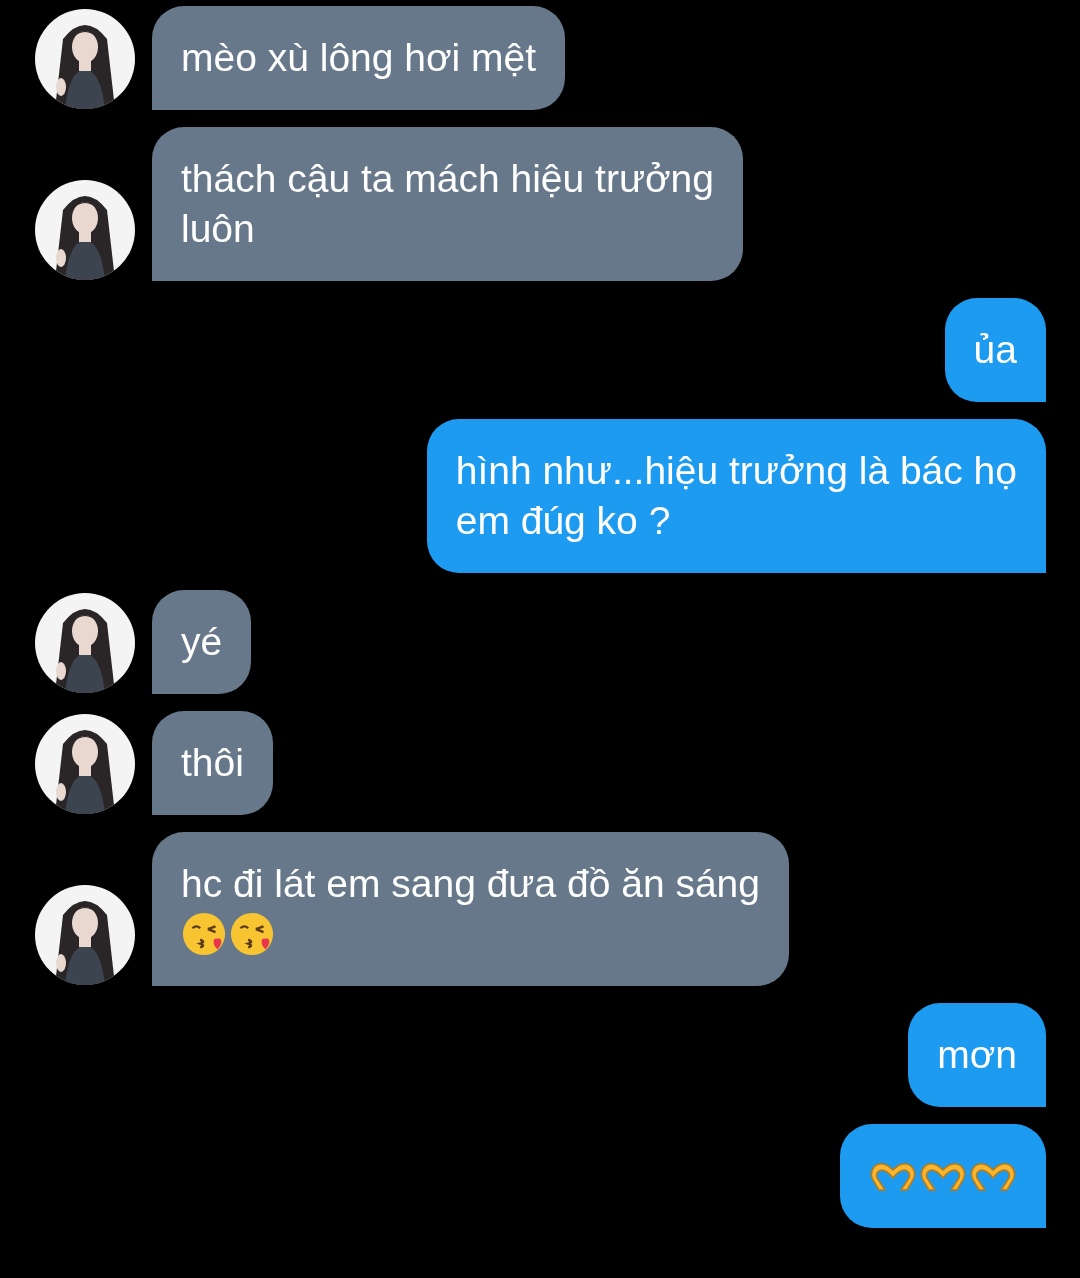 Image resolution: width=1080 pixels, height=1278 pixels. What do you see at coordinates (736, 496) in the screenshot?
I see `message-text: hình như...hiệu trưởng là bác họ em đúg ko ?` at bounding box center [736, 496].